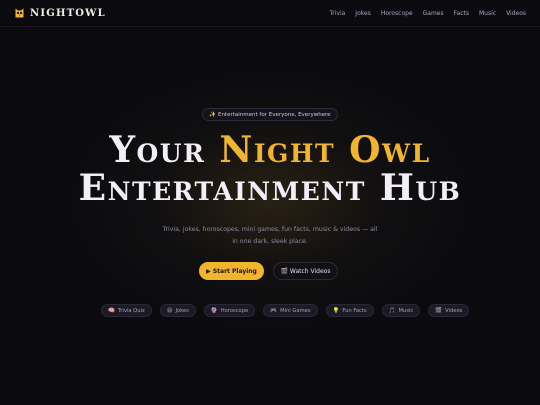 This screenshot has height=405, width=540. I want to click on brain-icon: 🧠, so click(111, 310).